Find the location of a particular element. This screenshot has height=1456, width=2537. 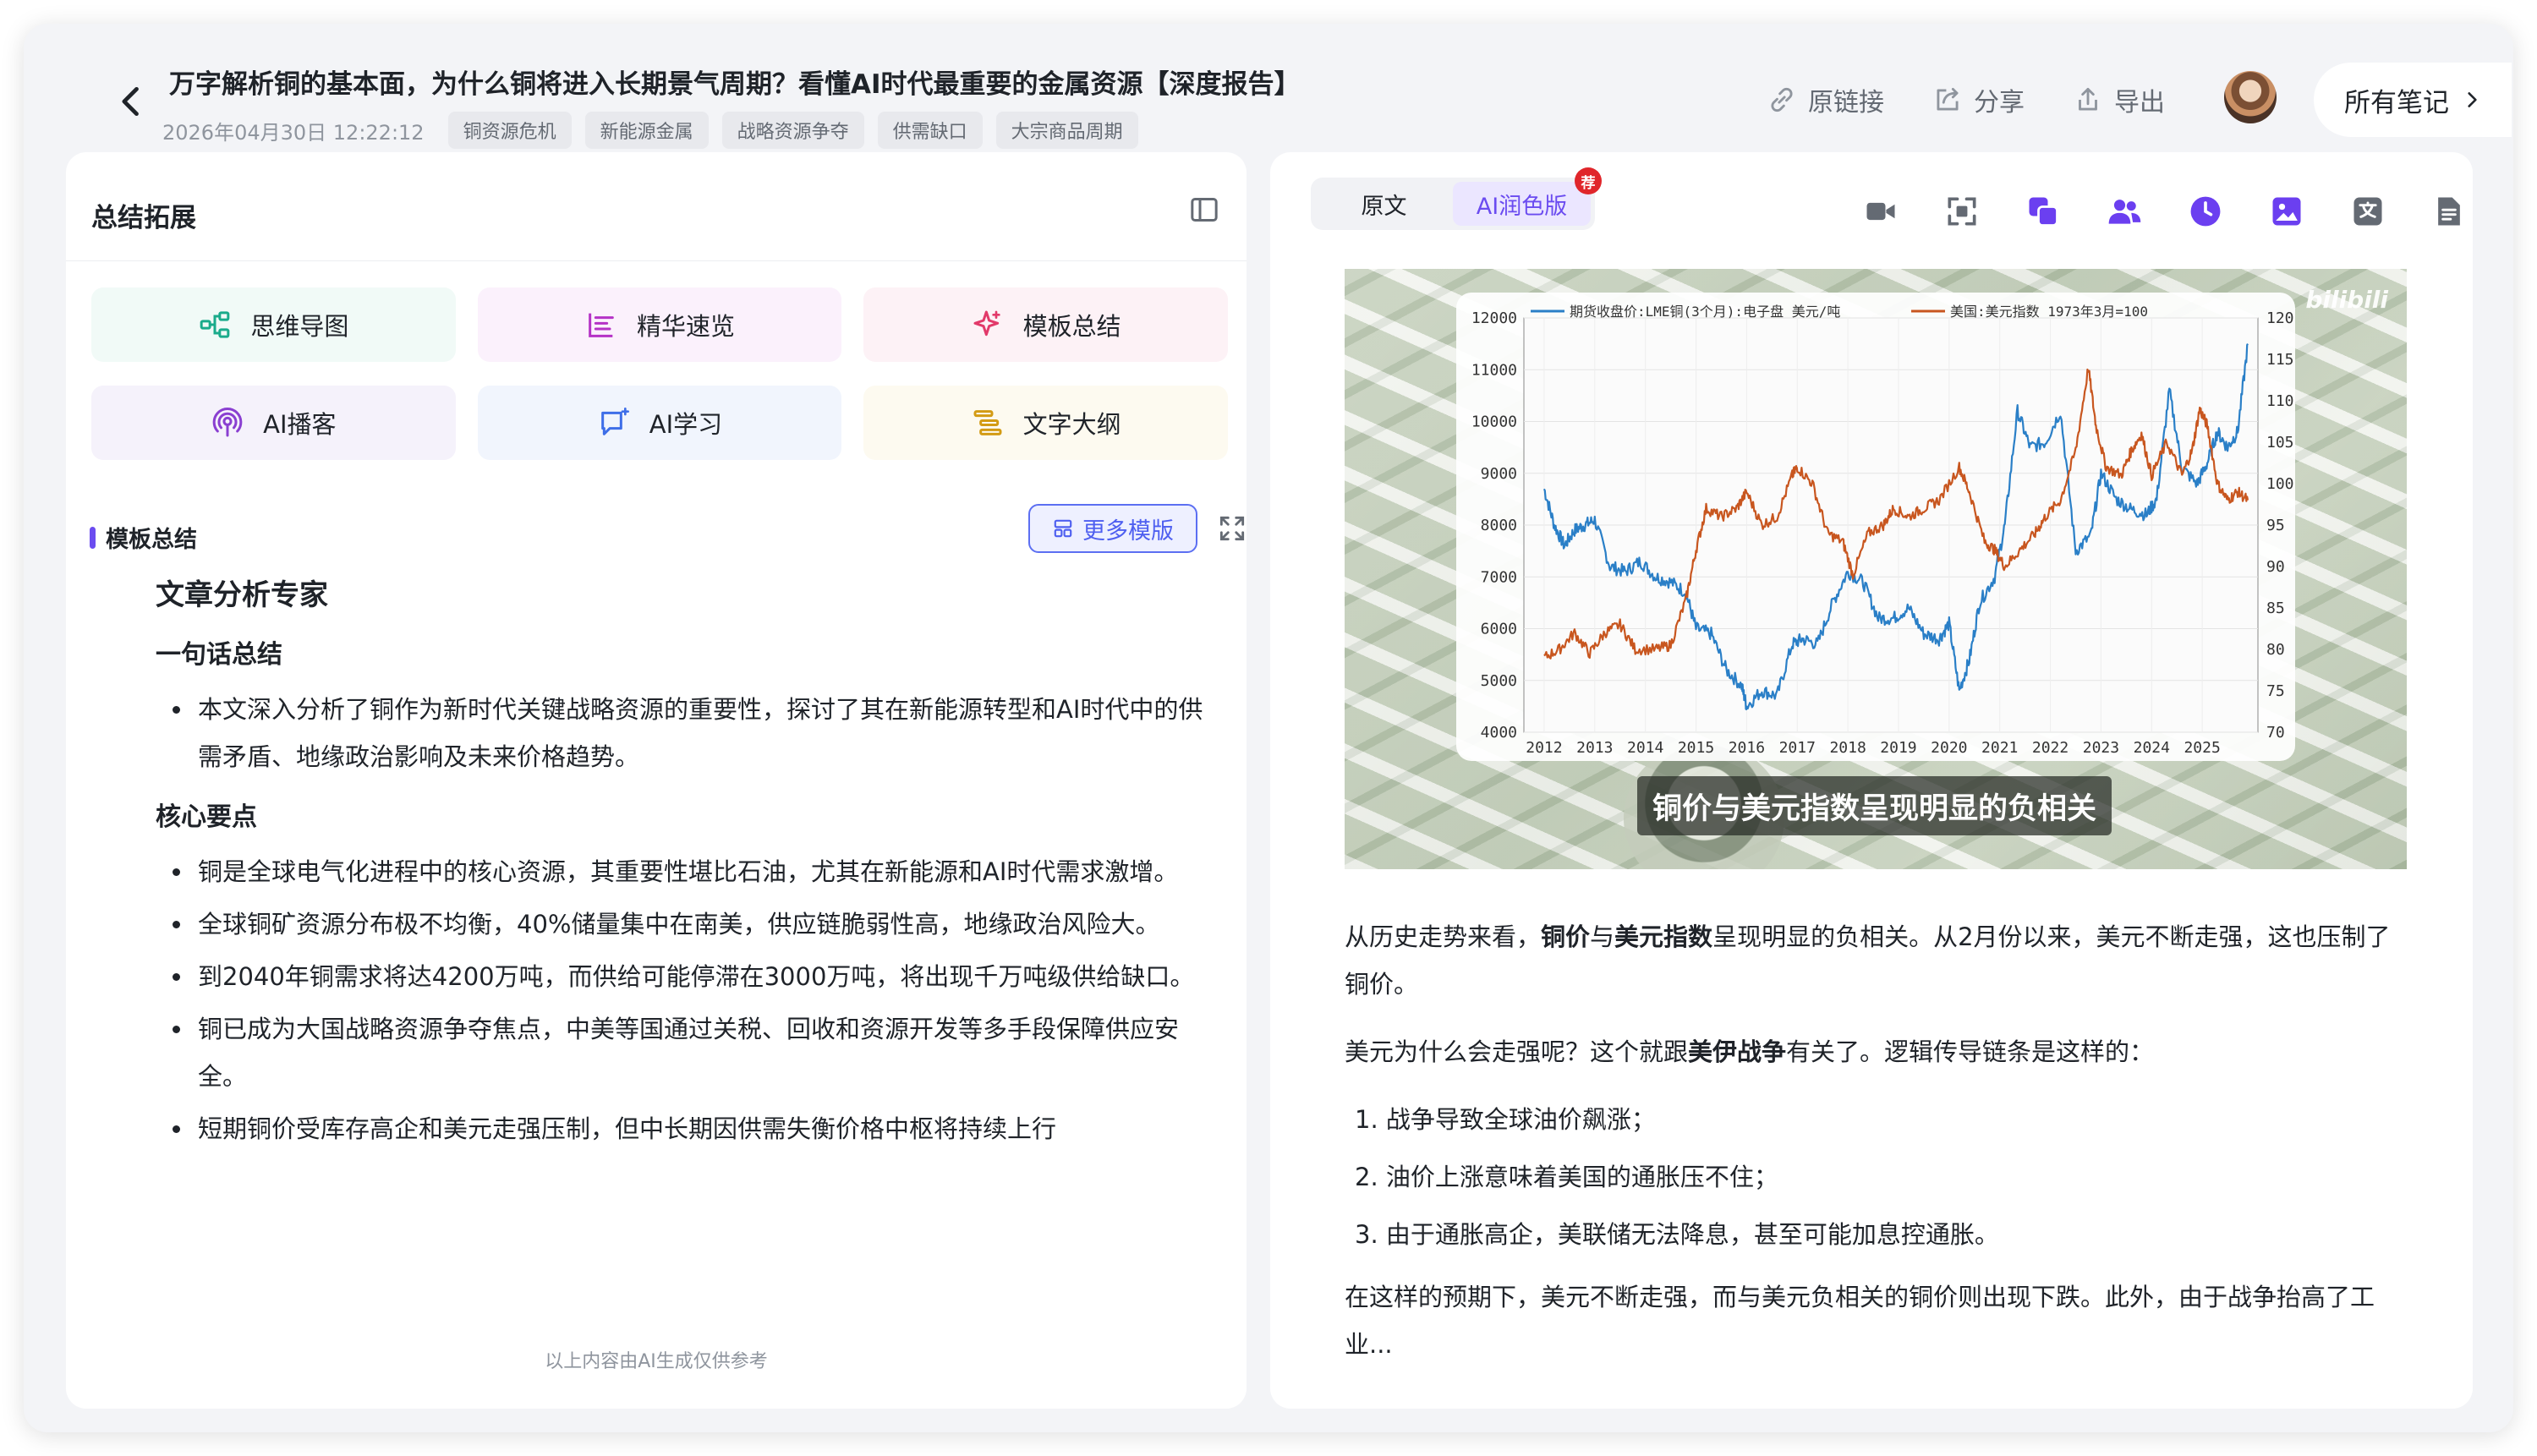

header-actions: 原链接 分享 导出 is located at coordinates (1965, 99).